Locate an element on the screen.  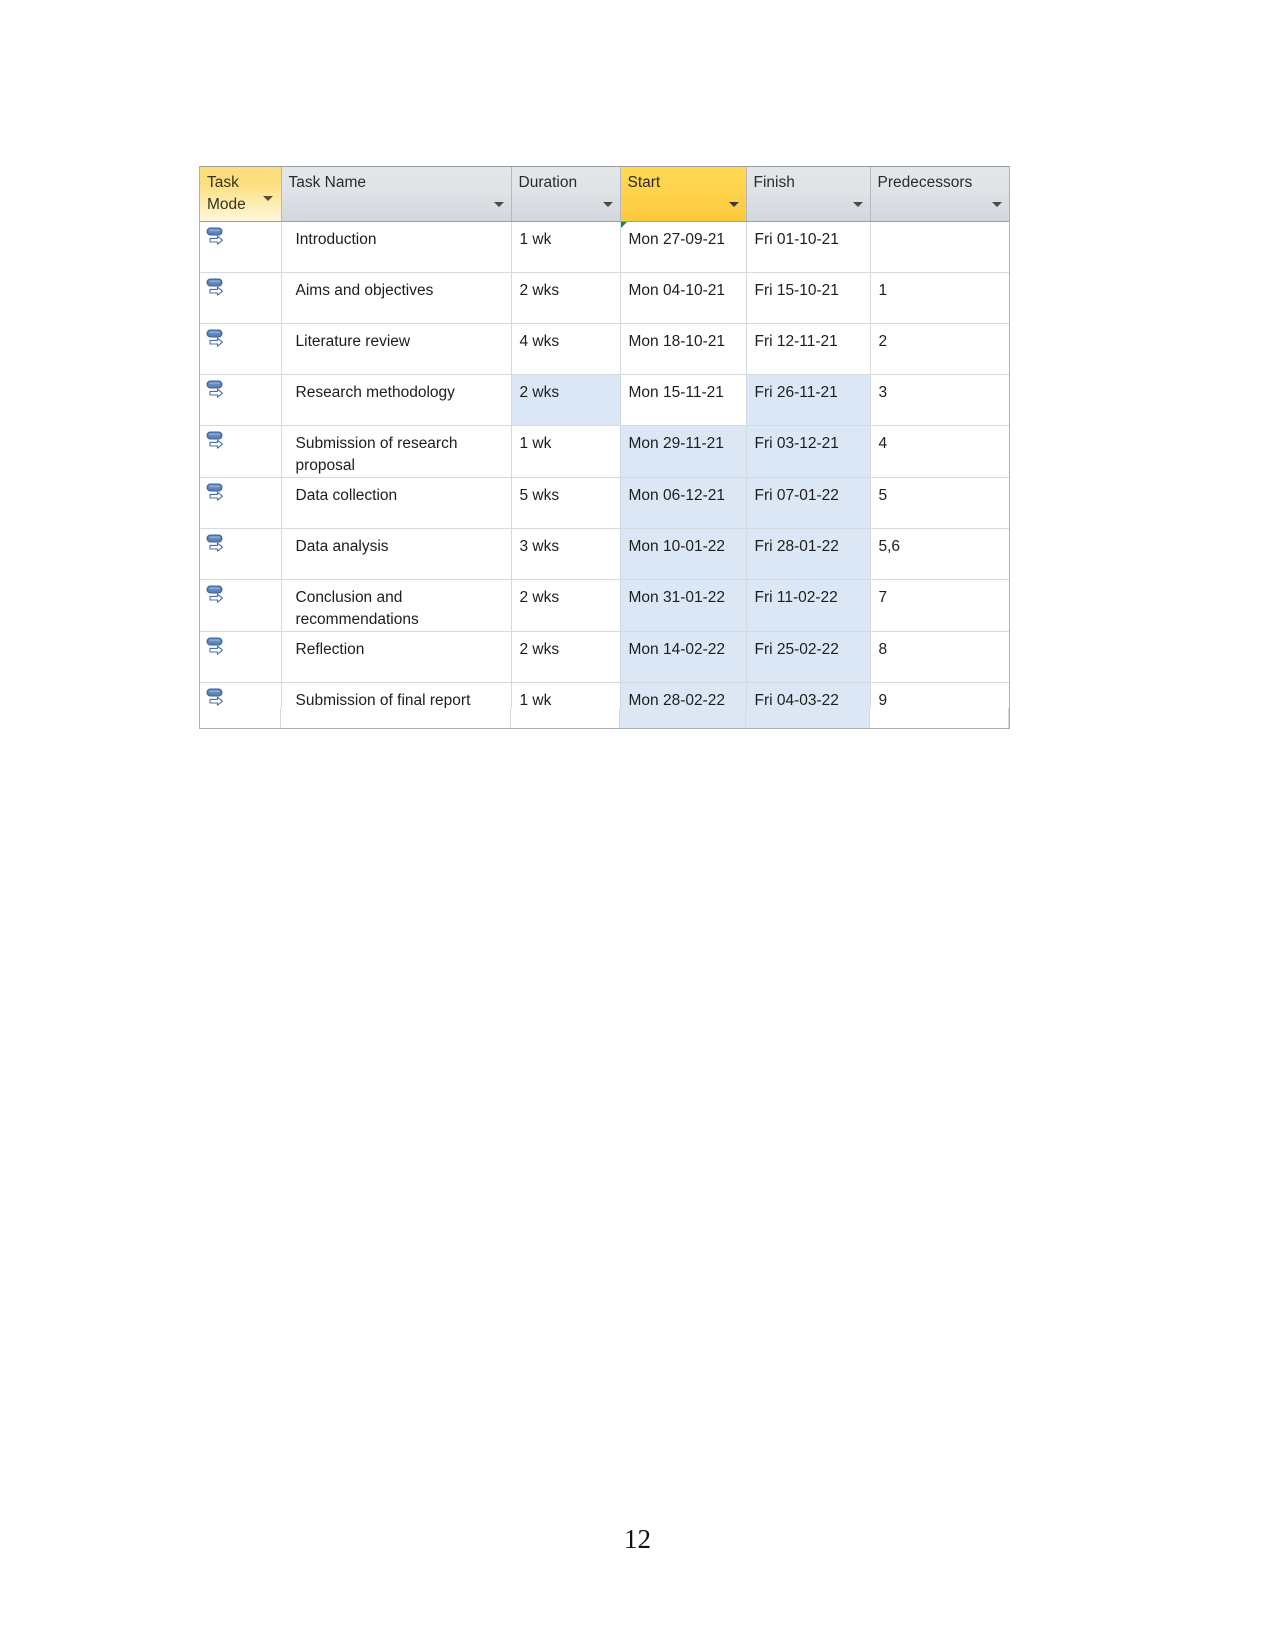
cell-duration: 3 wks is located at coordinates (566, 554).